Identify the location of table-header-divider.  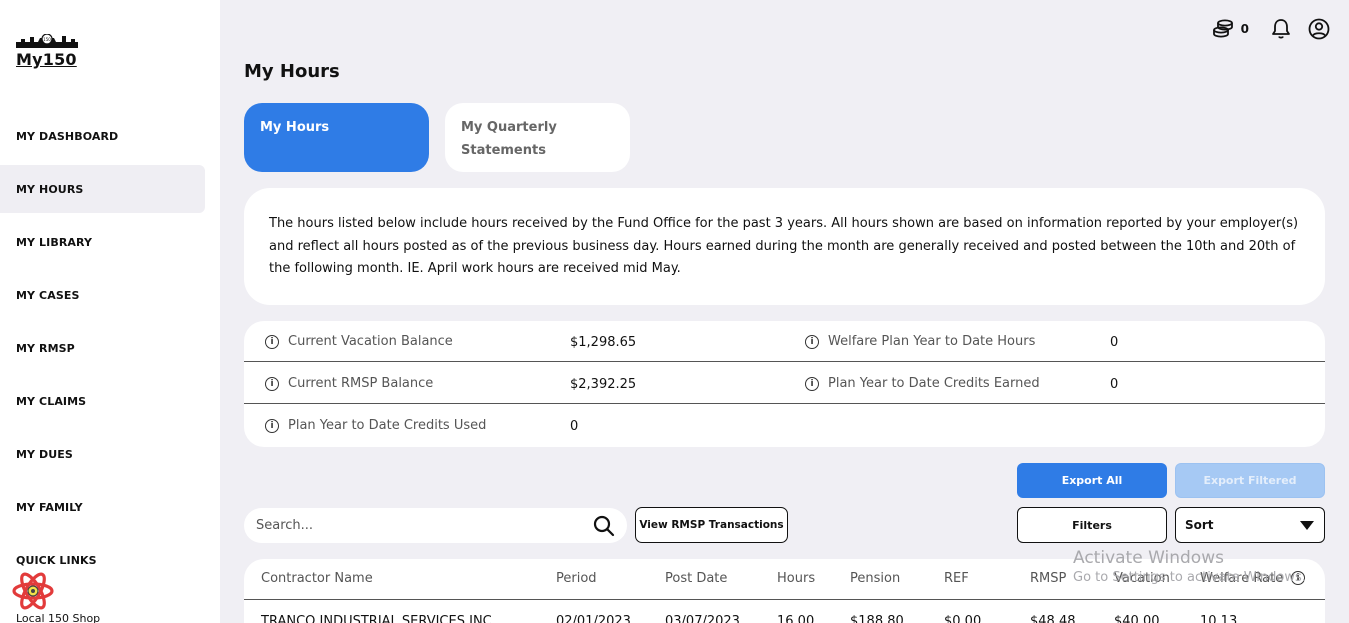
(784, 599).